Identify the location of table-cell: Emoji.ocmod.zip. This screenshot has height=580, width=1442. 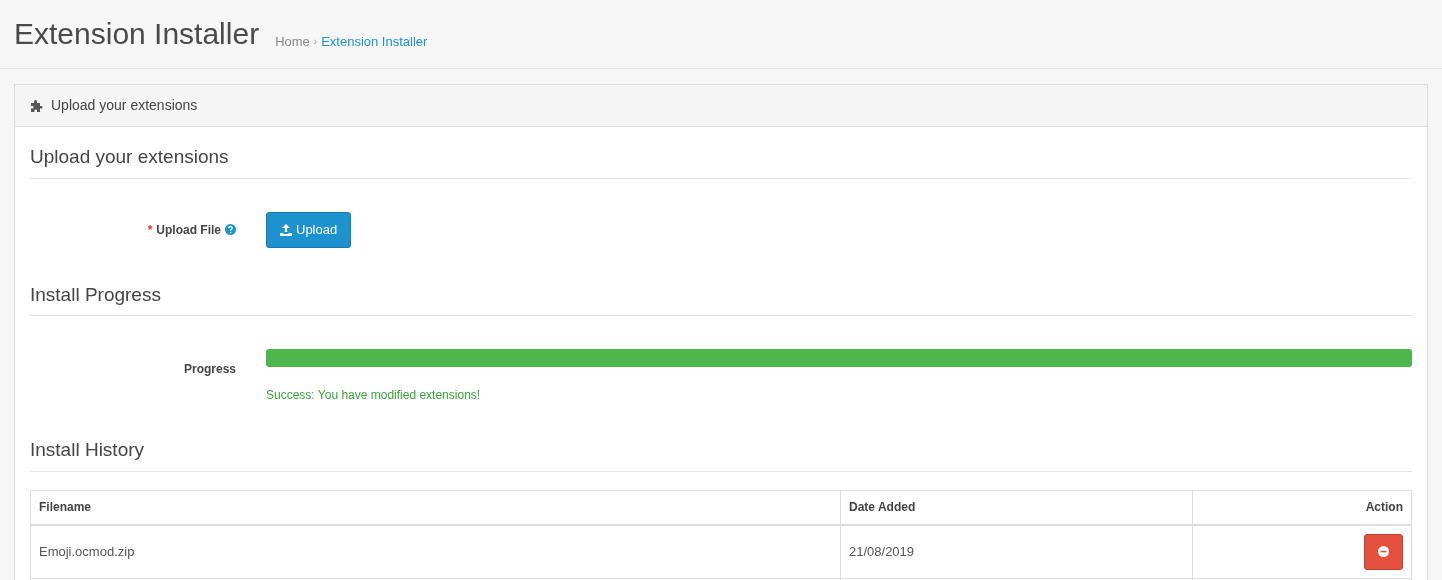
(435, 551).